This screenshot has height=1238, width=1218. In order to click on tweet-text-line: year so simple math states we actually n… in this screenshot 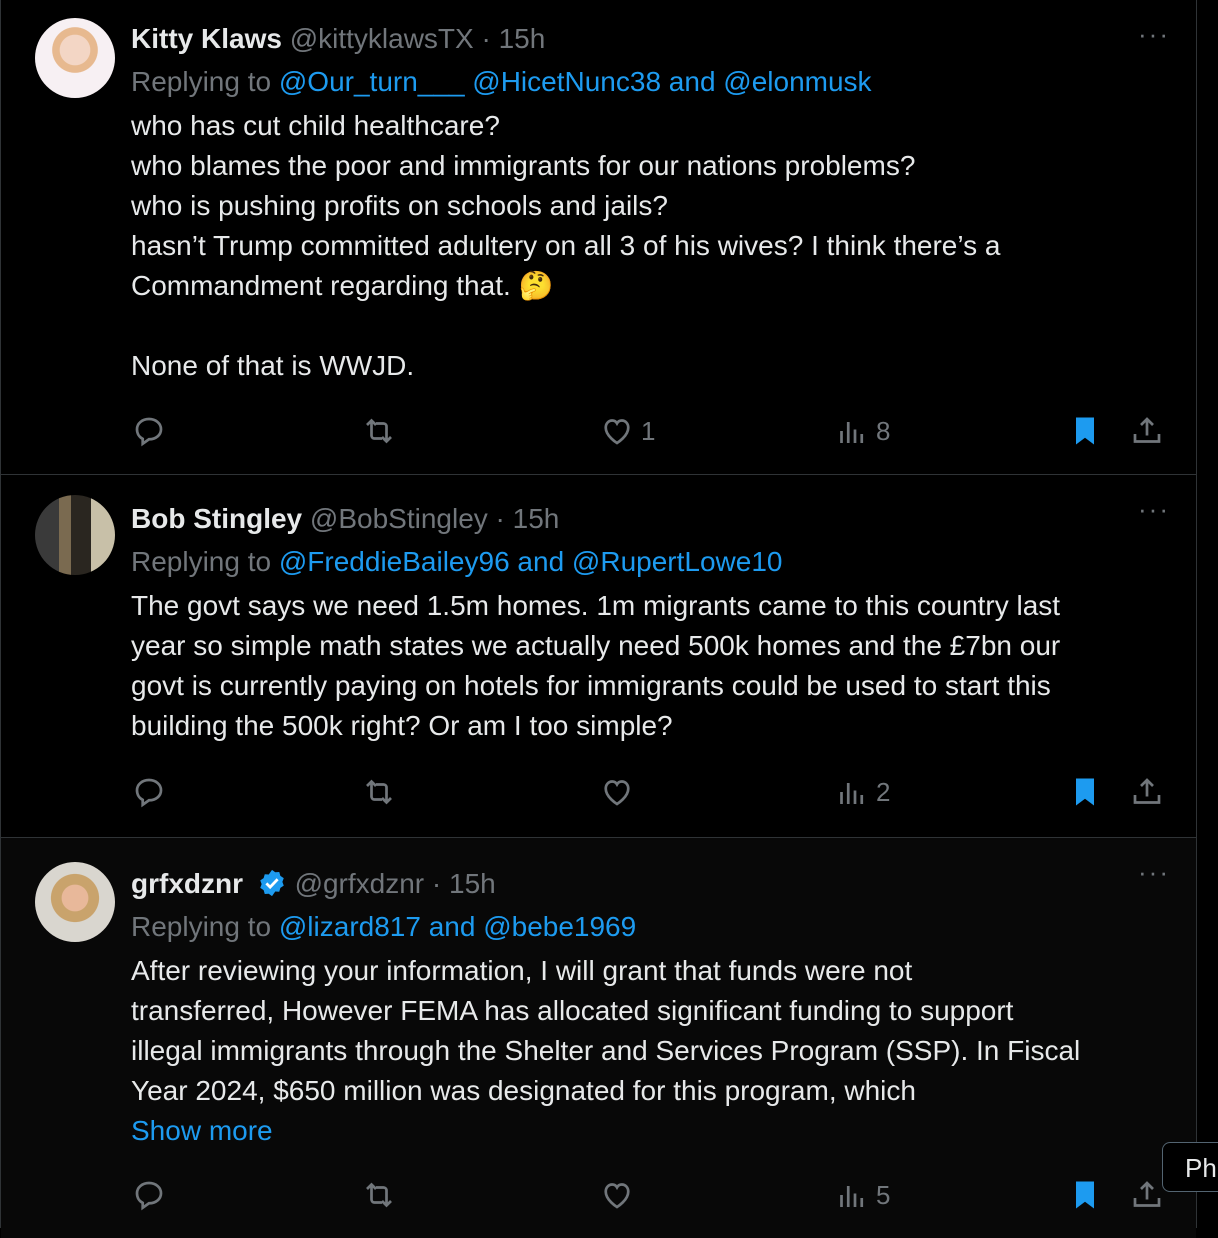, I will do `click(596, 645)`.